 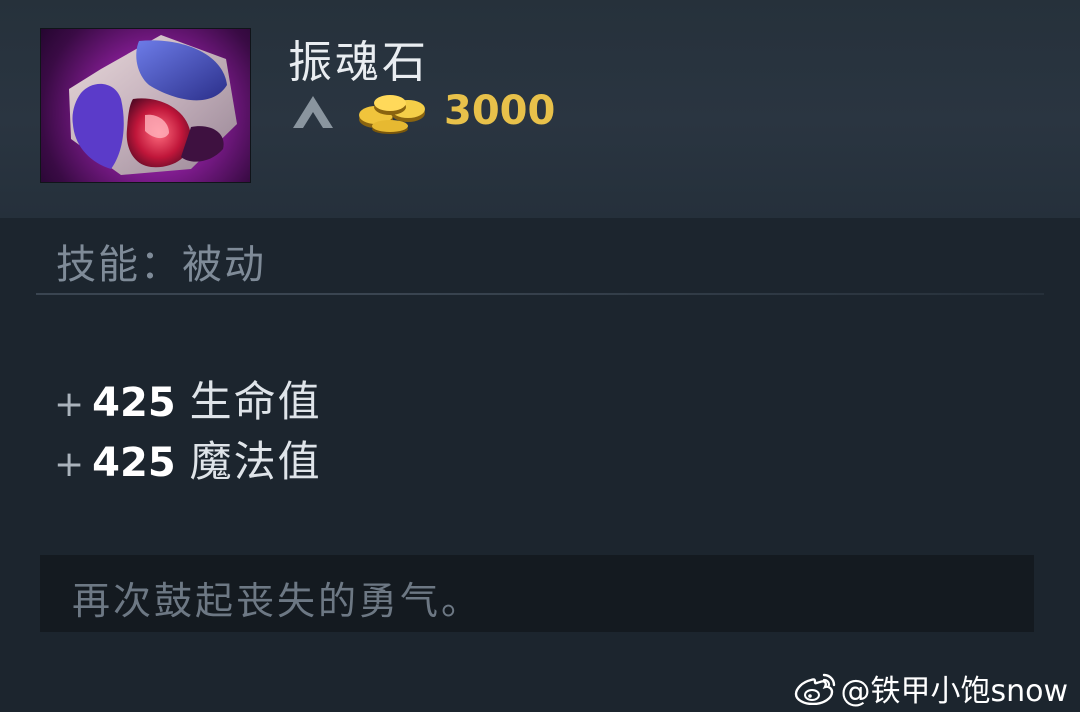 I want to click on stat-name: 生命值, so click(x=255, y=401).